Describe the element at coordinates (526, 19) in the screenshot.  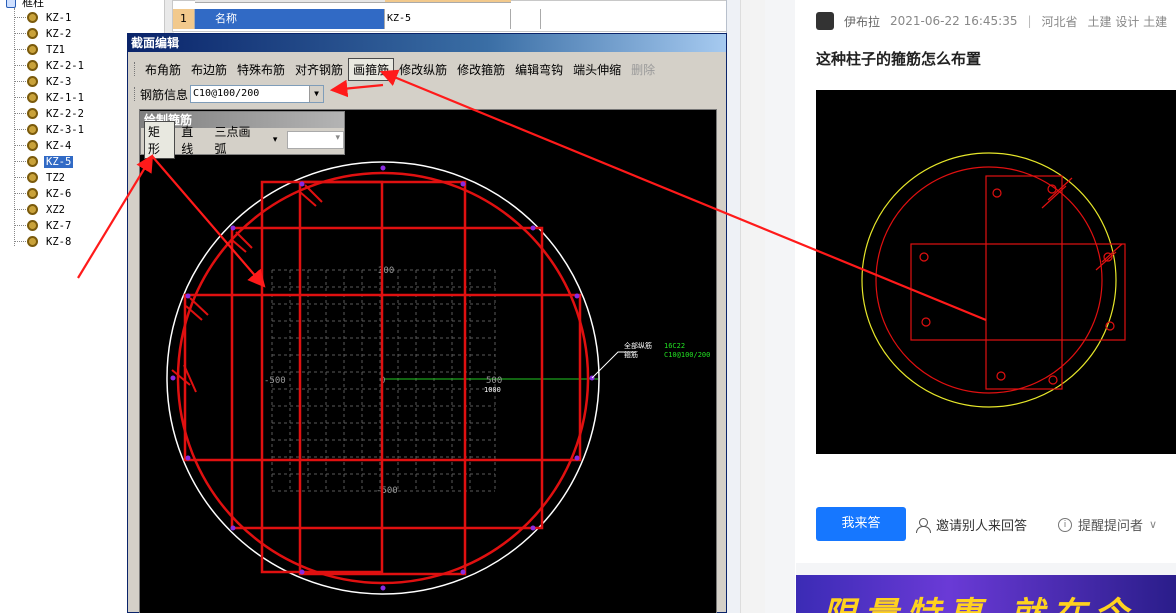
I see `row-extra-cell` at that location.